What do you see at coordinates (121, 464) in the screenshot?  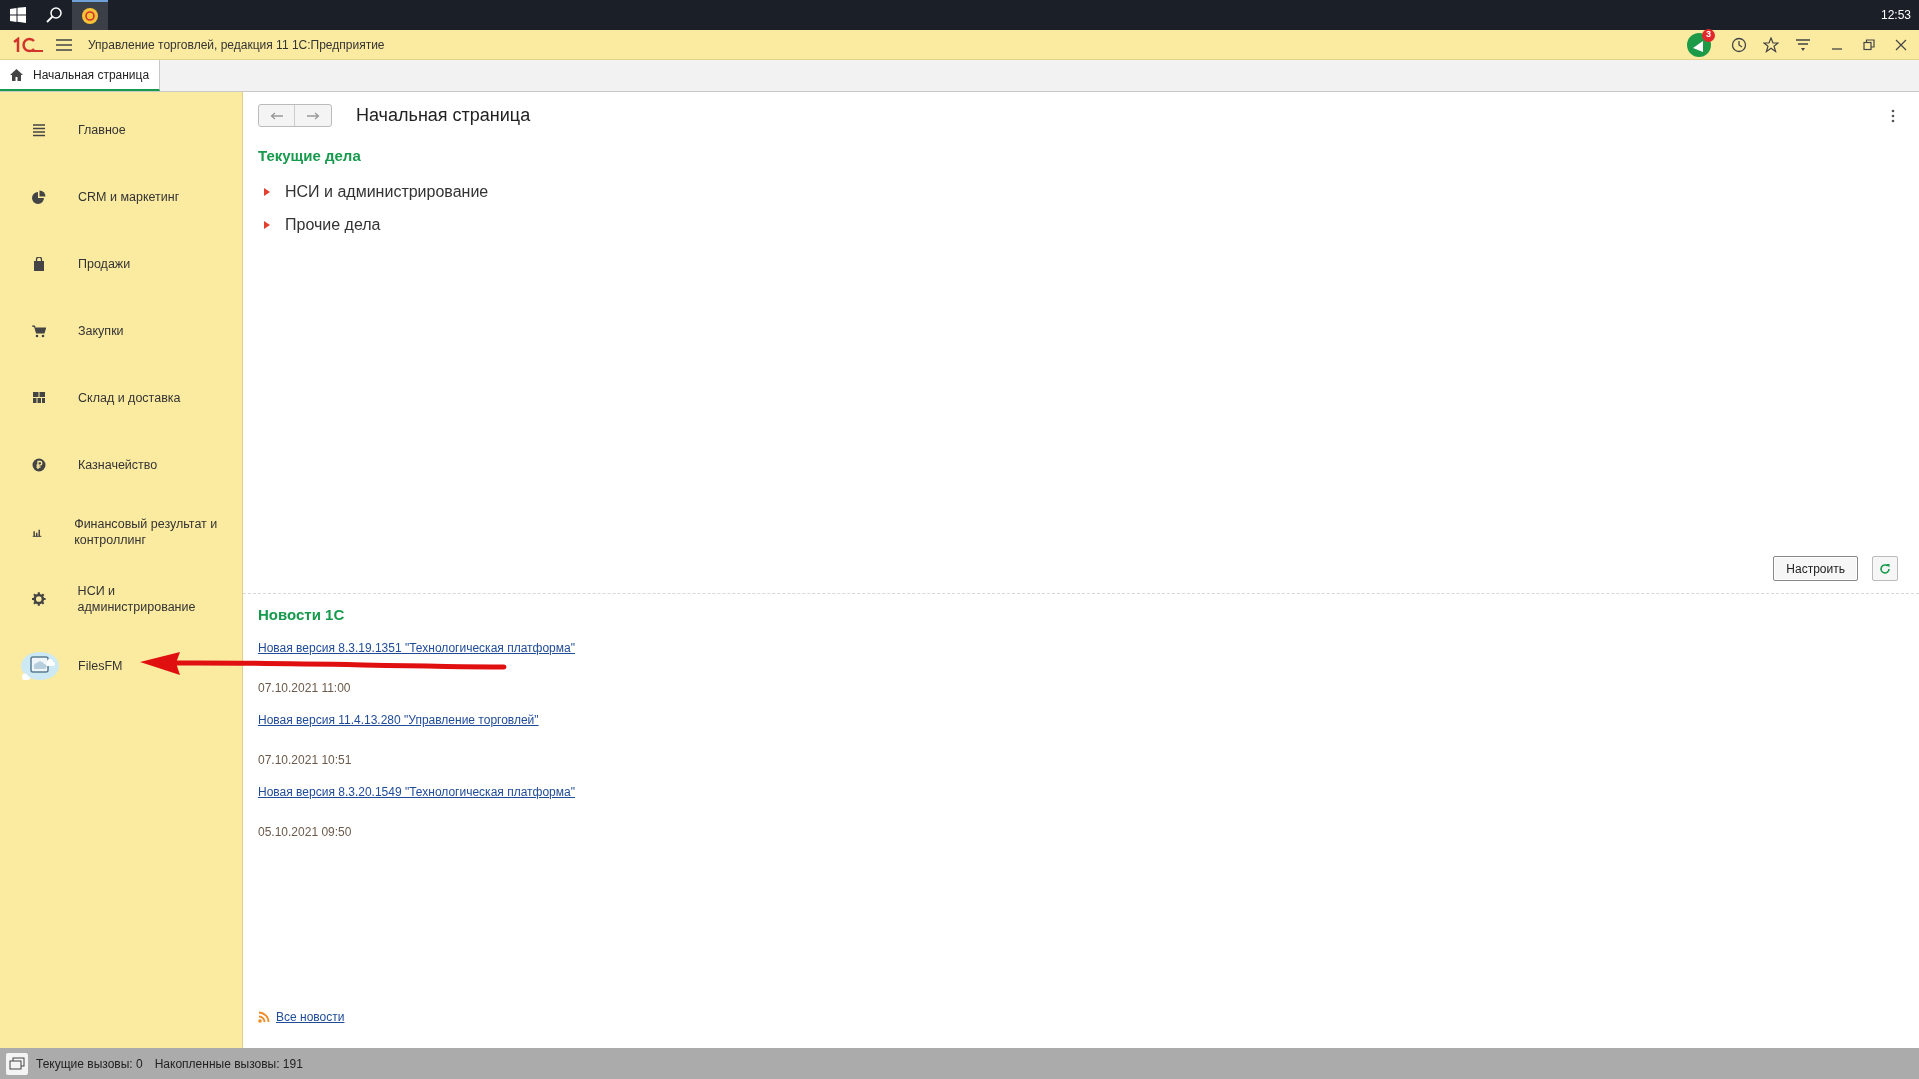 I see `sidebar-item: Казначейство` at bounding box center [121, 464].